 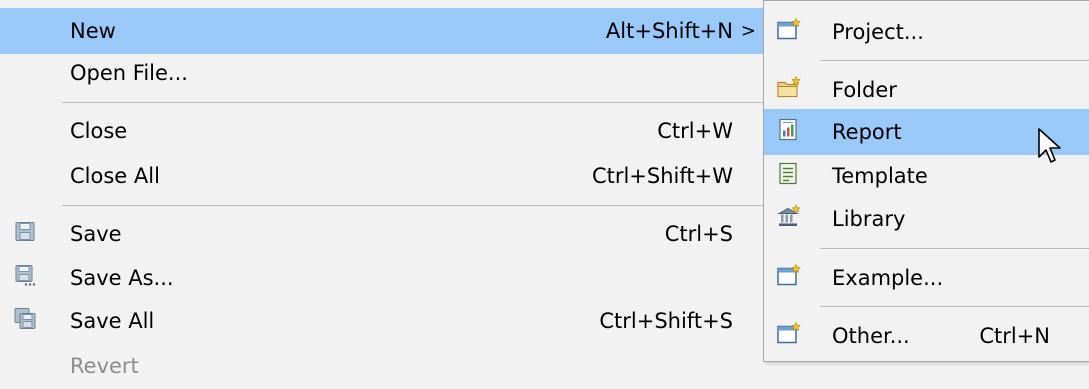 What do you see at coordinates (926, 336) in the screenshot?
I see `submenu-item-other: Other... Ctrl+N` at bounding box center [926, 336].